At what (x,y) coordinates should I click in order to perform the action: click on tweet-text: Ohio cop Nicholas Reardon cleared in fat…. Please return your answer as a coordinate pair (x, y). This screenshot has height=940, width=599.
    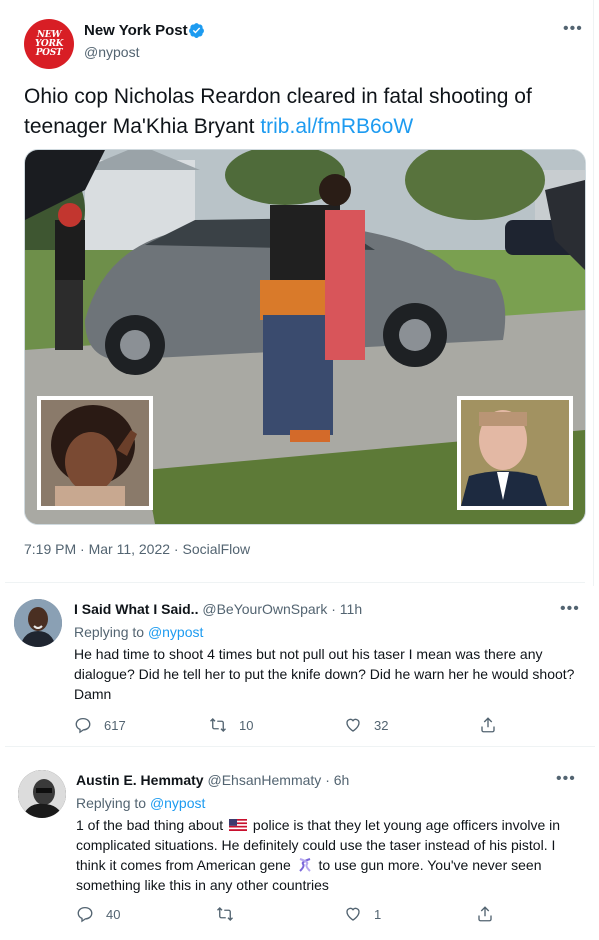
    Looking at the image, I should click on (304, 112).